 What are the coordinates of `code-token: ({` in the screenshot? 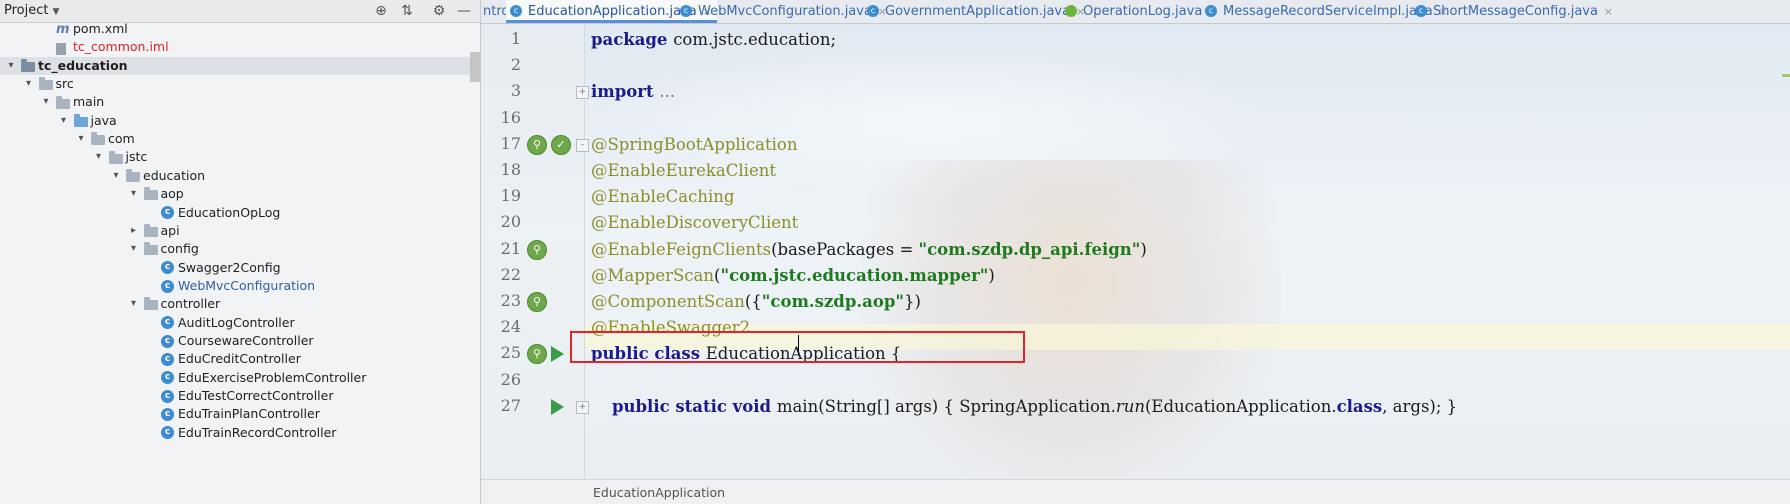 It's located at (753, 301).